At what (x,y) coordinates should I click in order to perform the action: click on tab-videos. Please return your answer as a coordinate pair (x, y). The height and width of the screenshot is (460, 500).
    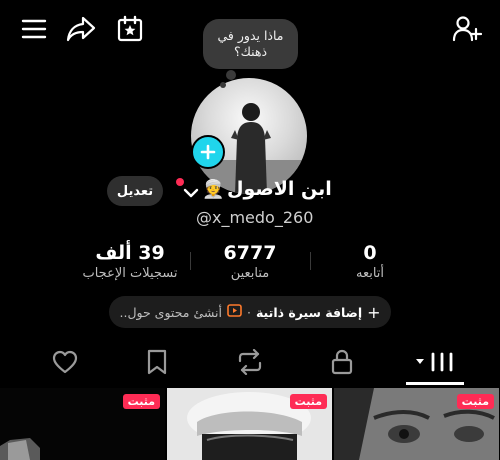
    Looking at the image, I should click on (435, 362).